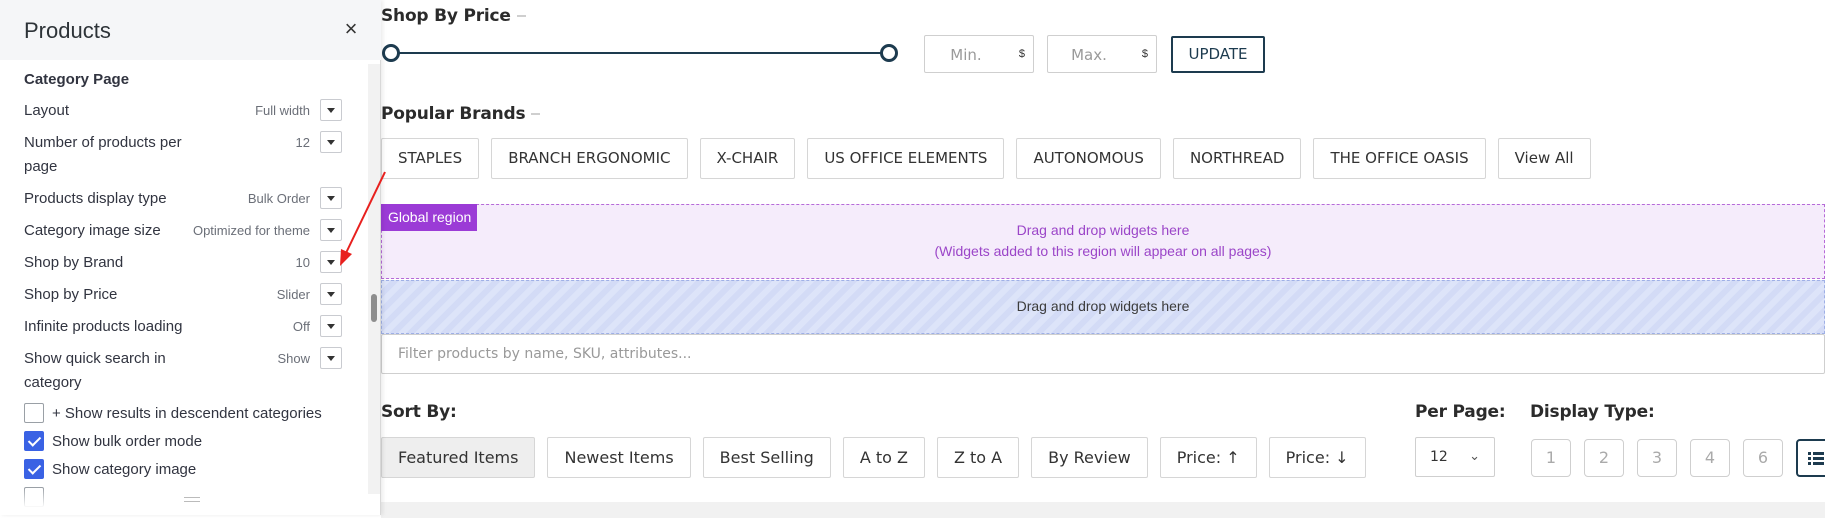 The height and width of the screenshot is (518, 1825). I want to click on category-image-size-value: Optimized for theme, so click(251, 230).